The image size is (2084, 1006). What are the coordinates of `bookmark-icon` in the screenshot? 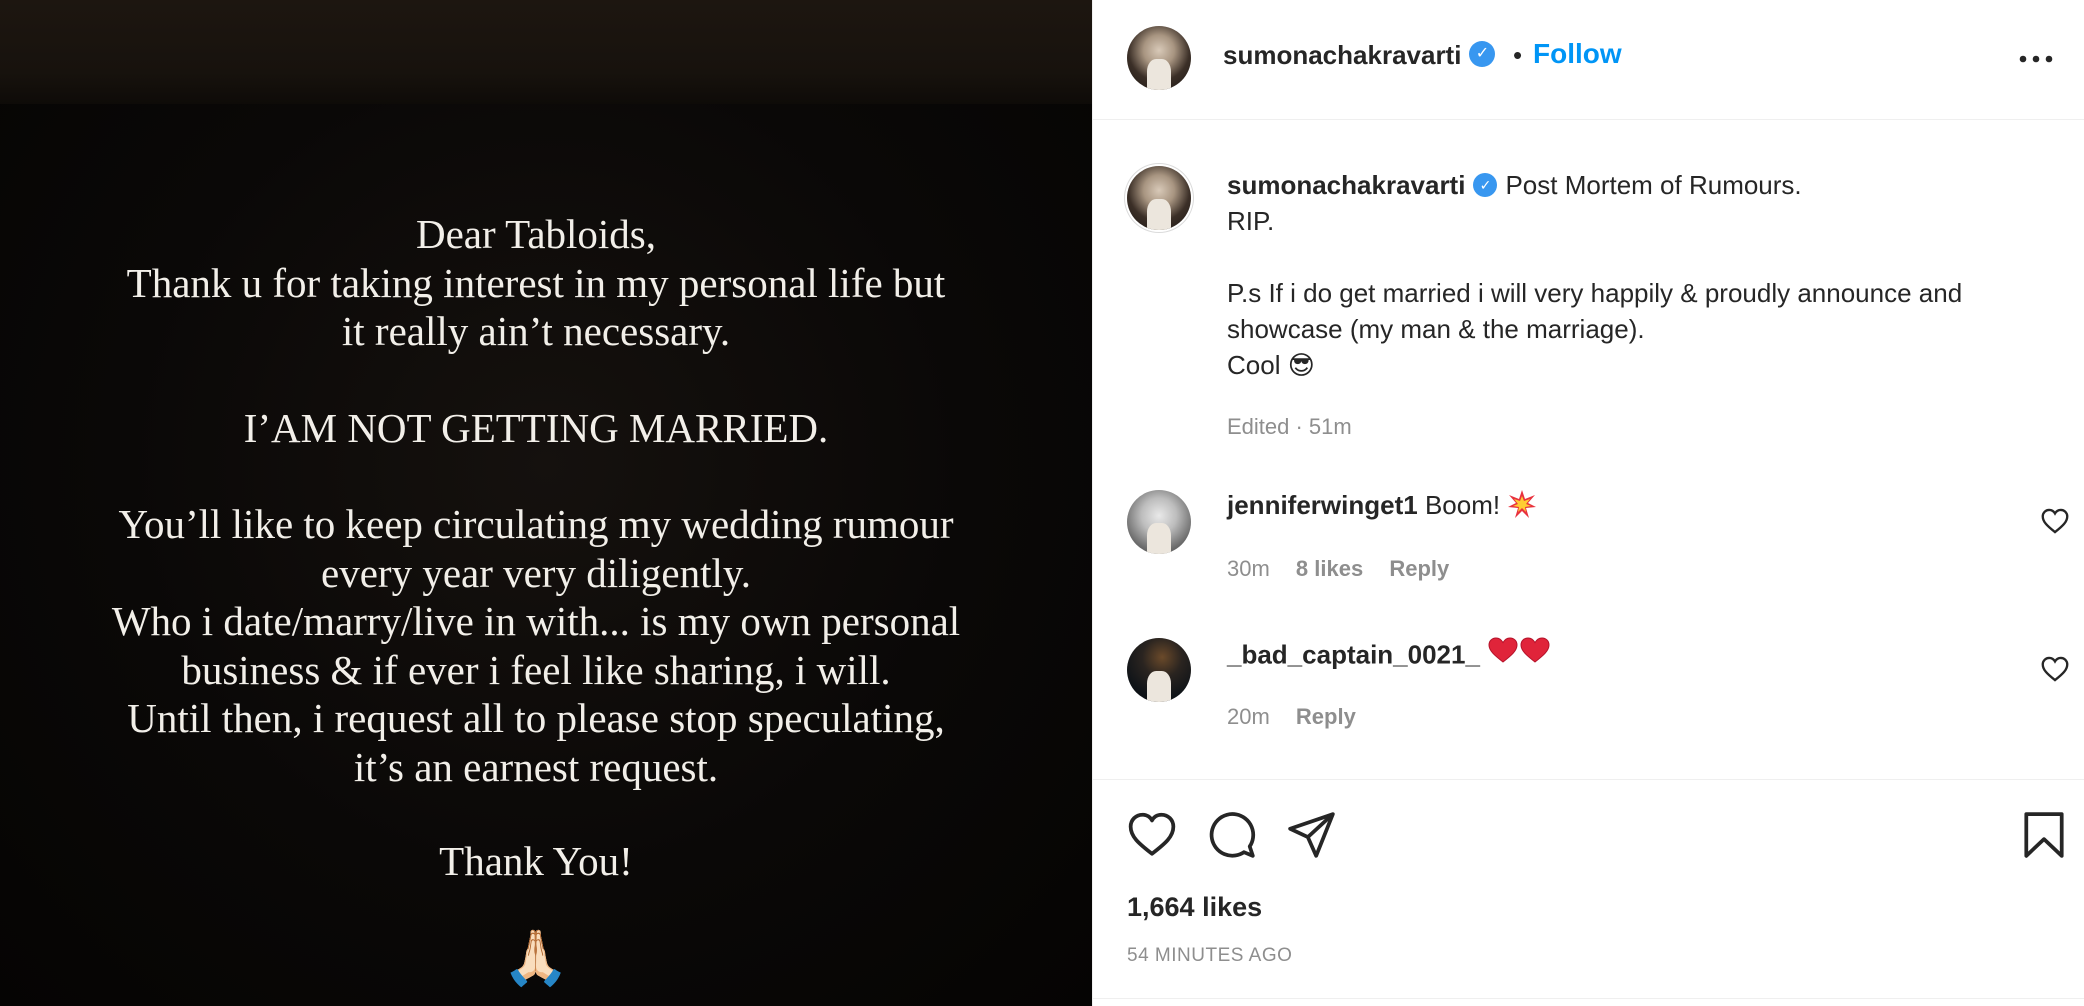 It's located at (2044, 835).